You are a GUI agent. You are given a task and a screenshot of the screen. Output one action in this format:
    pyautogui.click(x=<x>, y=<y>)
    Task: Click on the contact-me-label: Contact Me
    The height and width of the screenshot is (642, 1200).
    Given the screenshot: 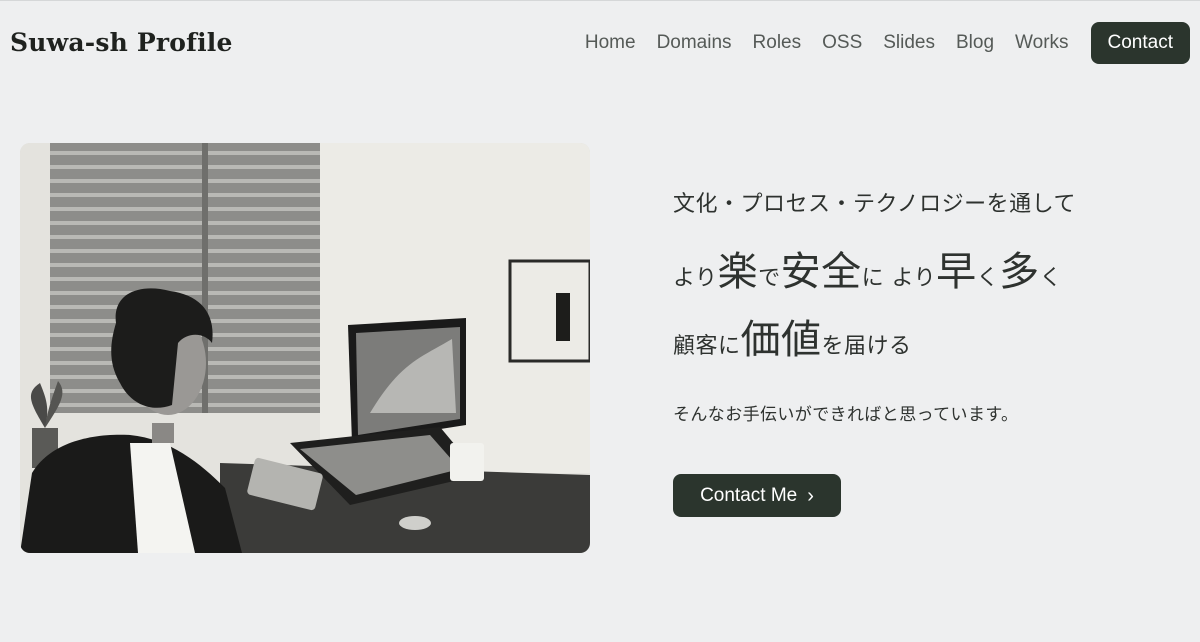 What is the action you would take?
    pyautogui.click(x=749, y=495)
    